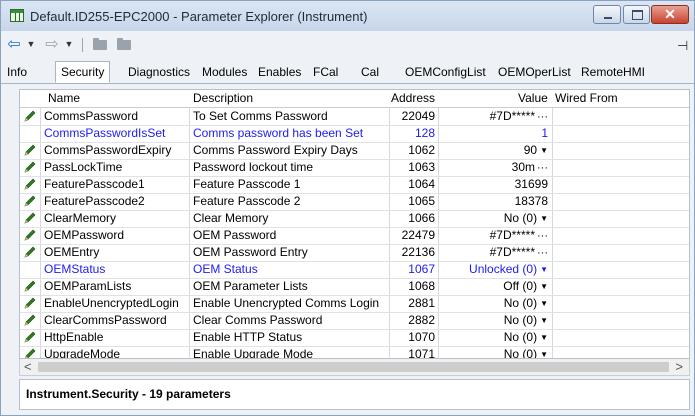 This screenshot has width=695, height=416. Describe the element at coordinates (325, 72) in the screenshot. I see `tab-fcal: FCal` at that location.